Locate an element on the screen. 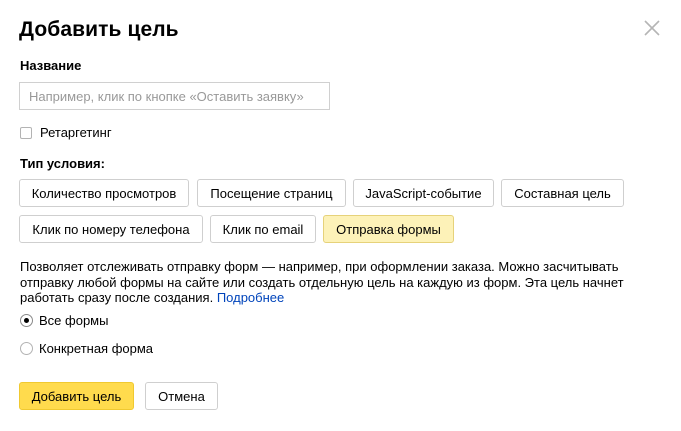  retargeting-label: Ретаргетинг is located at coordinates (76, 132).